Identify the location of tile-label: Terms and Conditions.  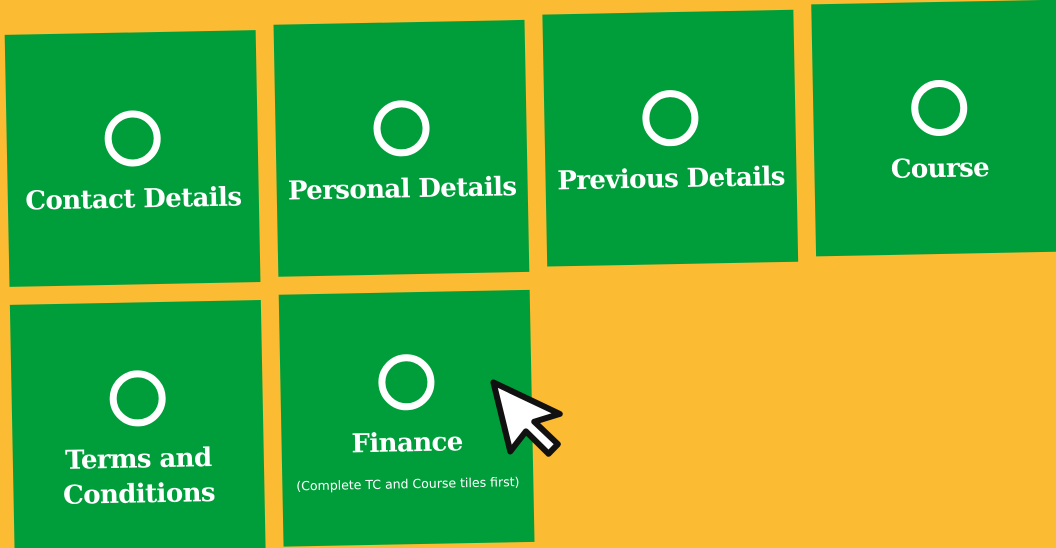
(139, 477).